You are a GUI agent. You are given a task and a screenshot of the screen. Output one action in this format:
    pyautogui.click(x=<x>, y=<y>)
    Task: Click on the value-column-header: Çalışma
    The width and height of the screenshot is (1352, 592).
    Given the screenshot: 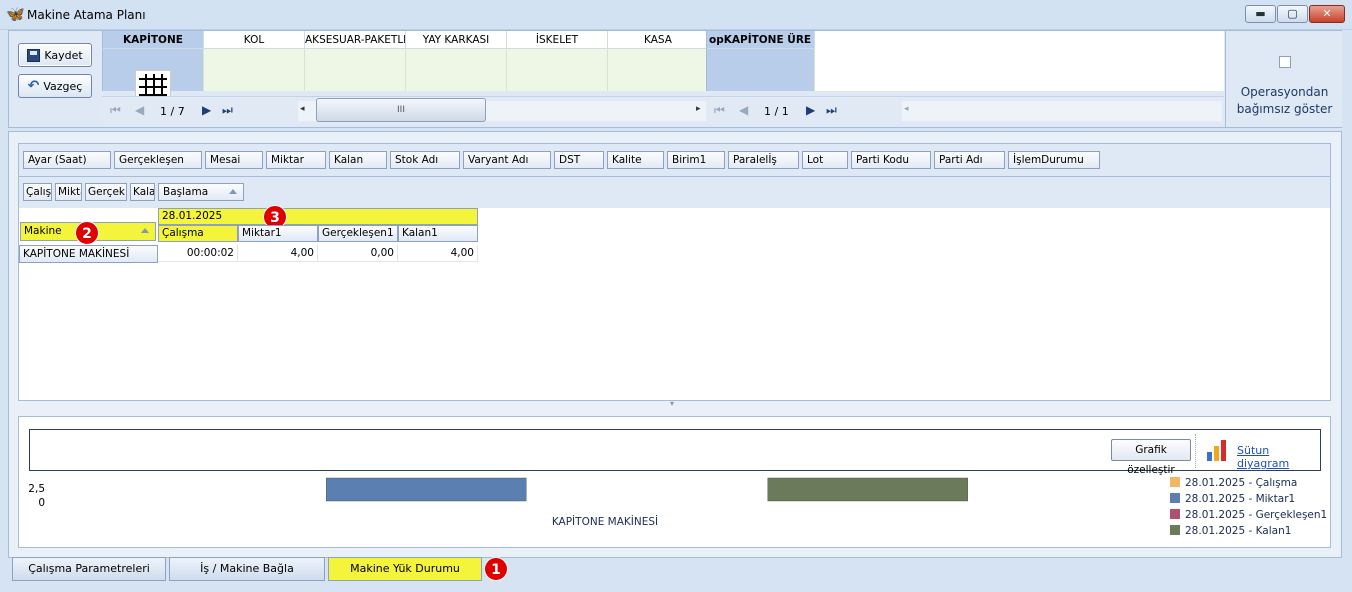 What is the action you would take?
    pyautogui.click(x=198, y=233)
    